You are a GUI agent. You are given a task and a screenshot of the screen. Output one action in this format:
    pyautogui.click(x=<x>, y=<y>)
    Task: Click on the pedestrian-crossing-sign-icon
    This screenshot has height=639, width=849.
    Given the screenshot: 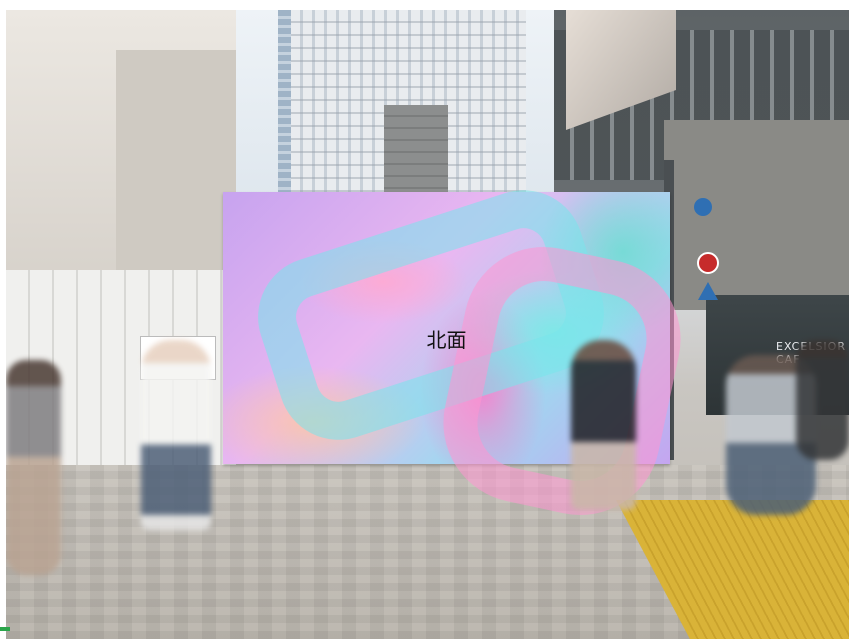 What is the action you would take?
    pyautogui.click(x=708, y=291)
    